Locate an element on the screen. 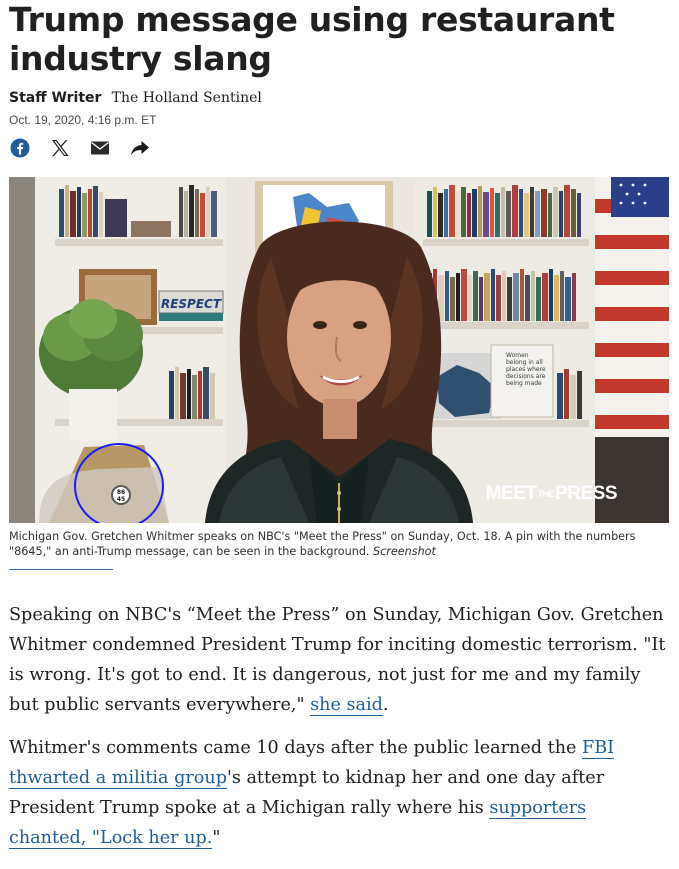  x-share-button is located at coordinates (60, 148).